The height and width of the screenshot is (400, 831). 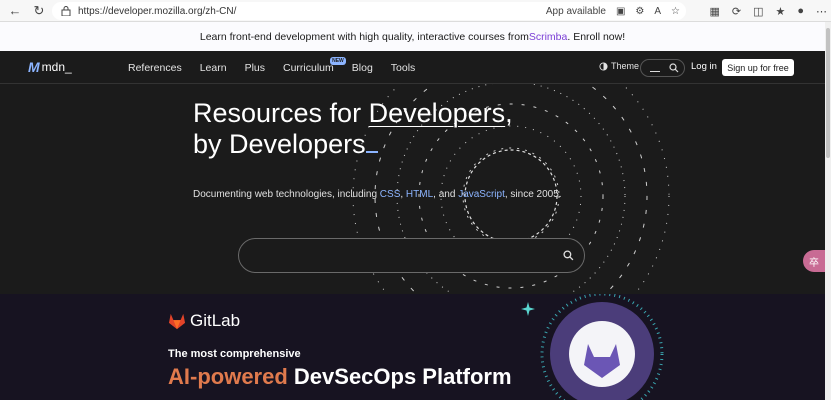 I want to click on gitlab-brand-text: GitLab, so click(x=215, y=320).